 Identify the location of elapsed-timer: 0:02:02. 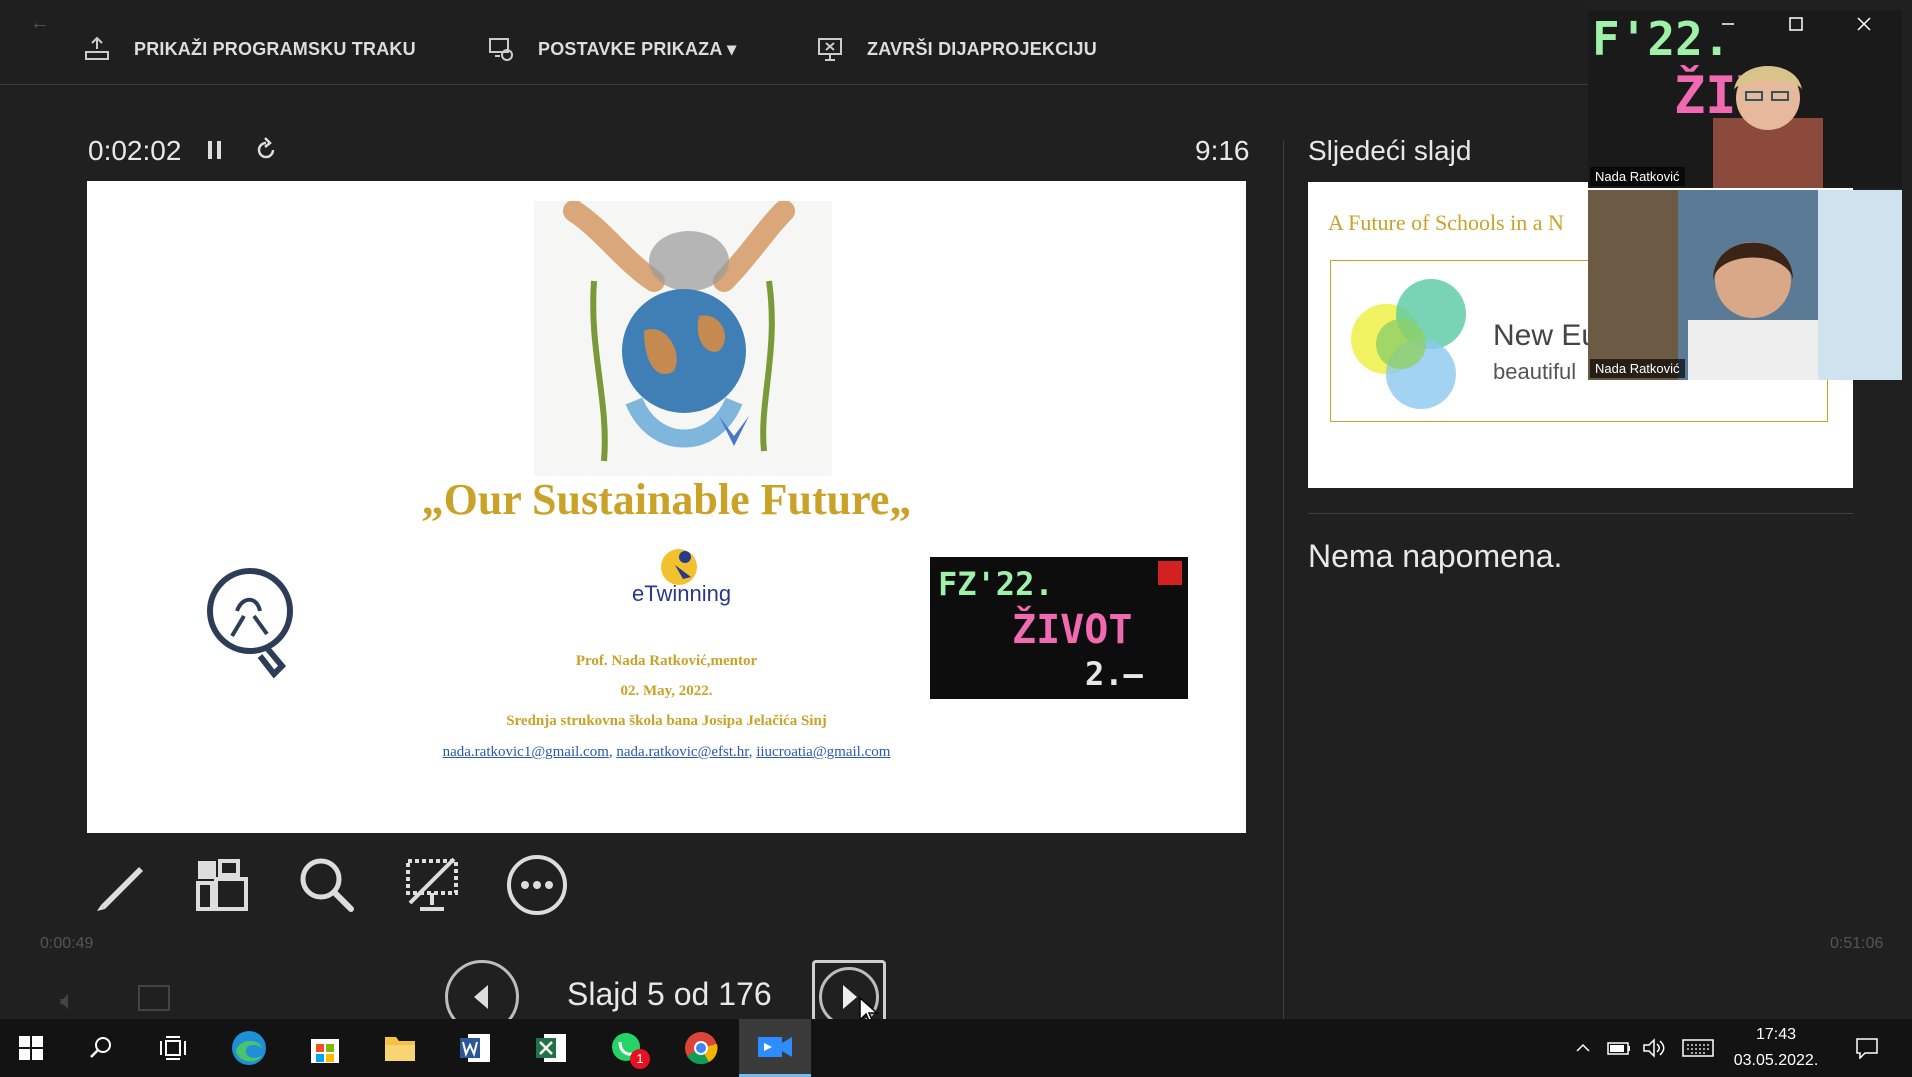
(135, 150).